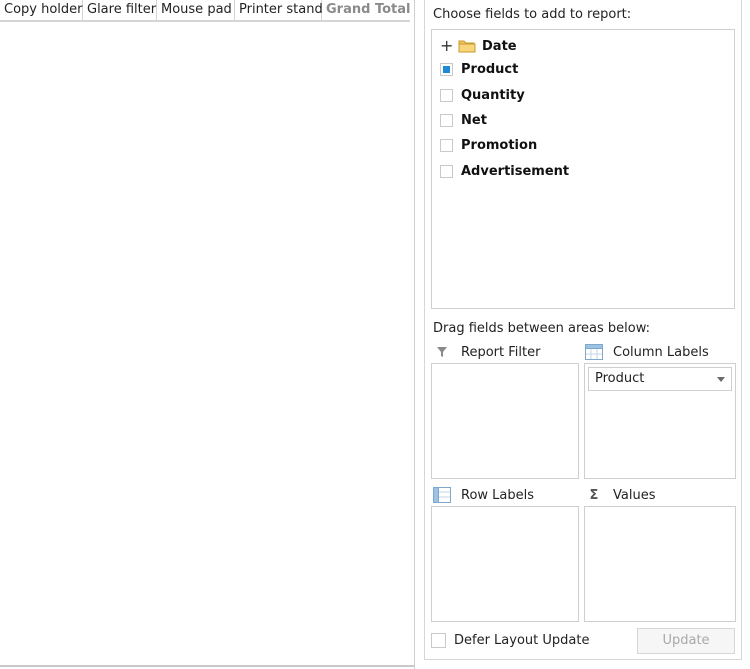  What do you see at coordinates (442, 352) in the screenshot?
I see `filter-icon` at bounding box center [442, 352].